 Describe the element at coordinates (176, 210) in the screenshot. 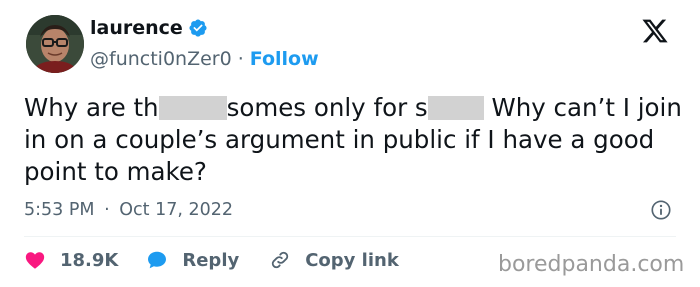

I see `tweet-date: Oct 17, 2022` at that location.